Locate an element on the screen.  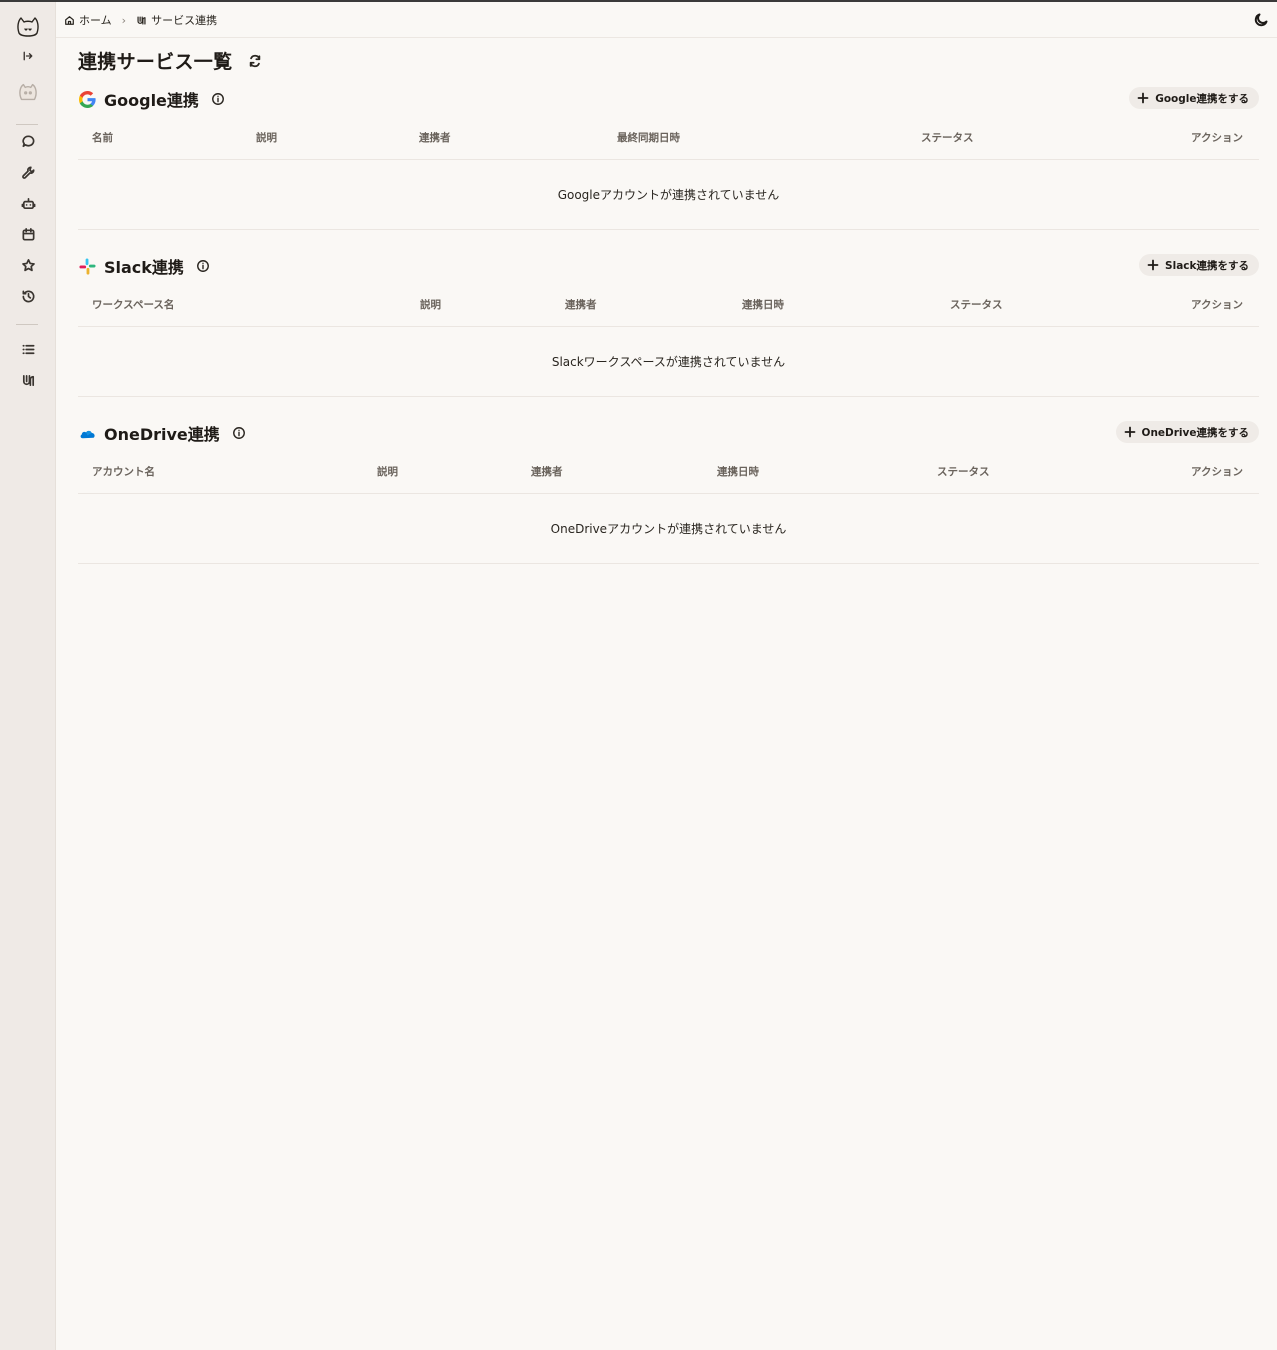
empty-message: OneDriveアカウントが連携されていません is located at coordinates (668, 529).